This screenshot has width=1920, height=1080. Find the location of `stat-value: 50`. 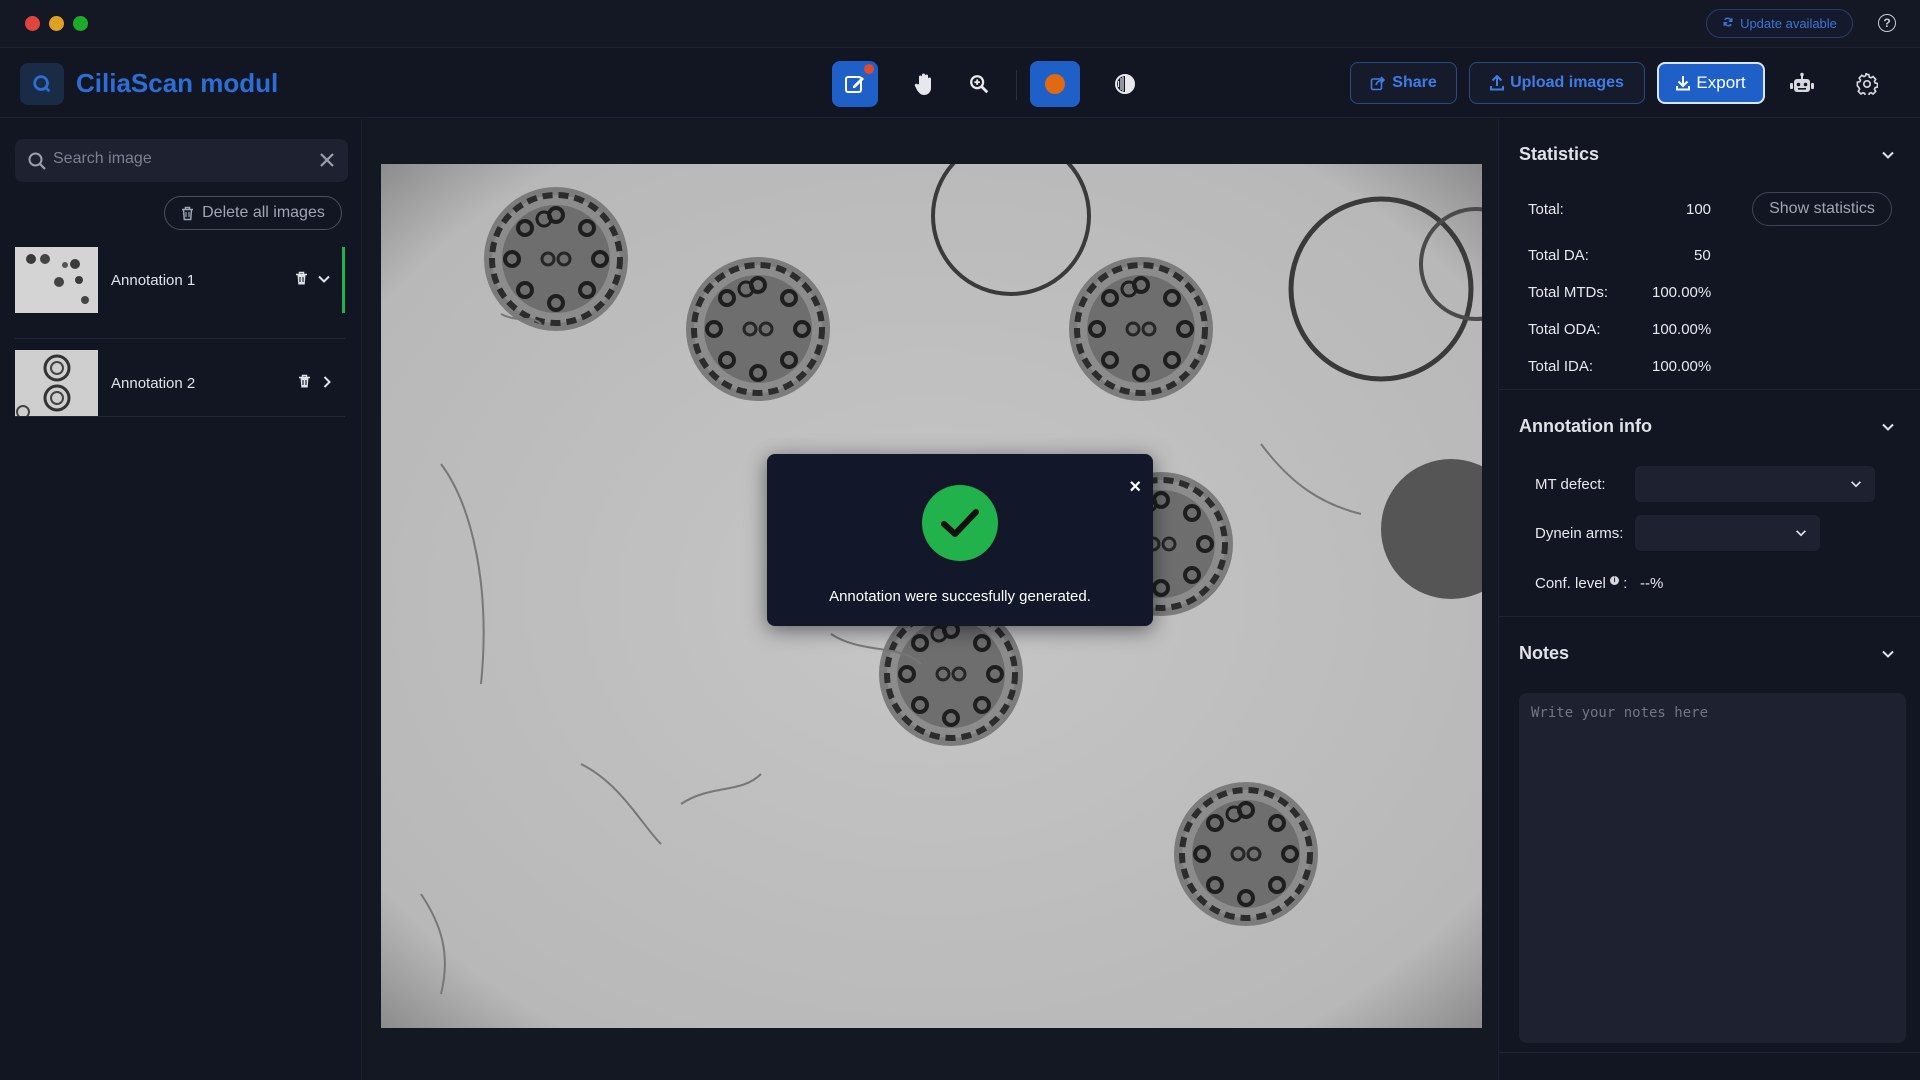

stat-value: 50 is located at coordinates (1702, 255).